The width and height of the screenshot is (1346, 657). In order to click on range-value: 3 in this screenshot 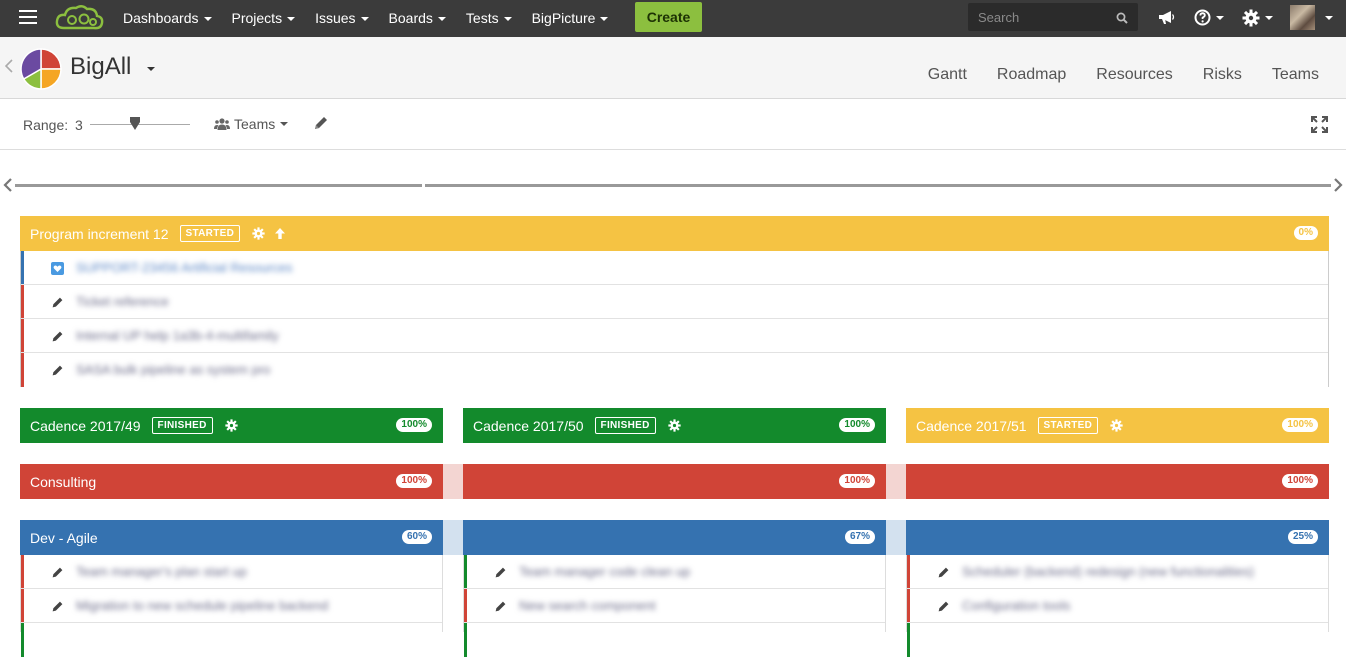, I will do `click(79, 125)`.